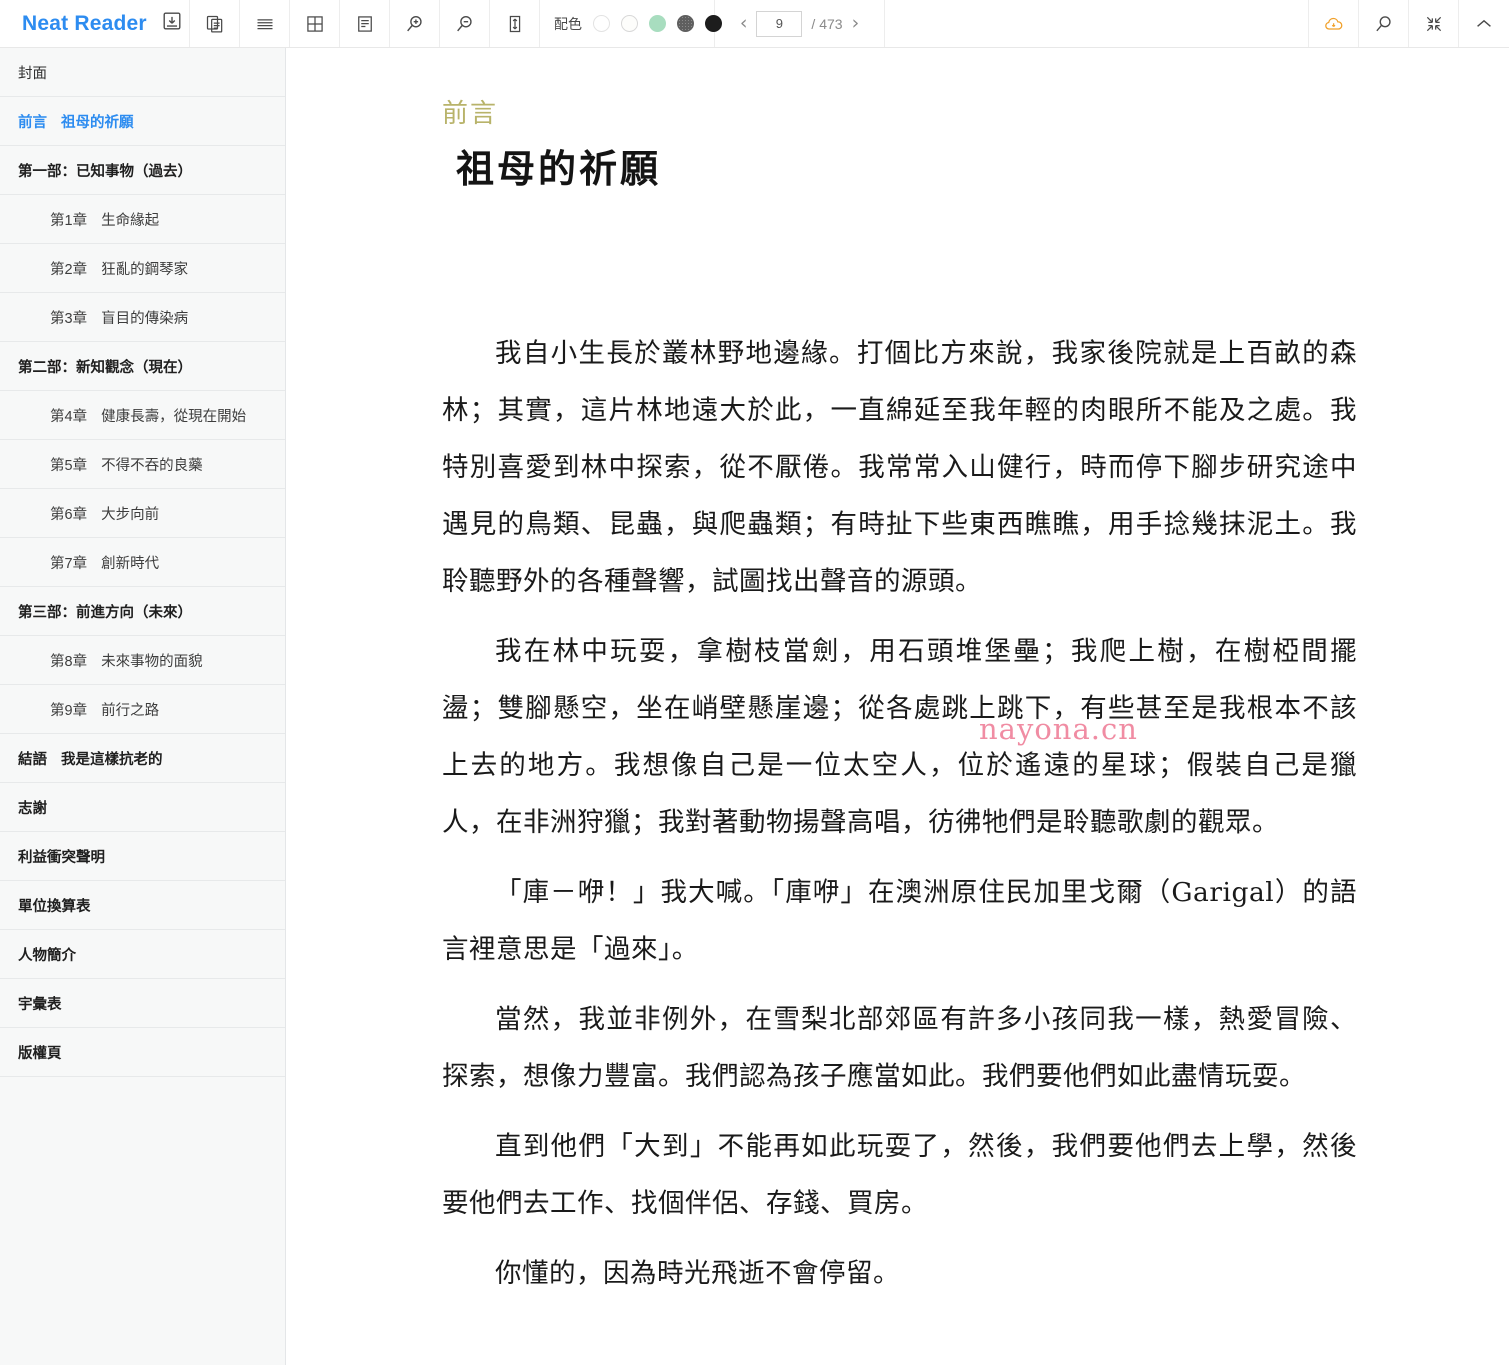  What do you see at coordinates (32, 808) in the screenshot?
I see `sidebar-item-label: 志謝` at bounding box center [32, 808].